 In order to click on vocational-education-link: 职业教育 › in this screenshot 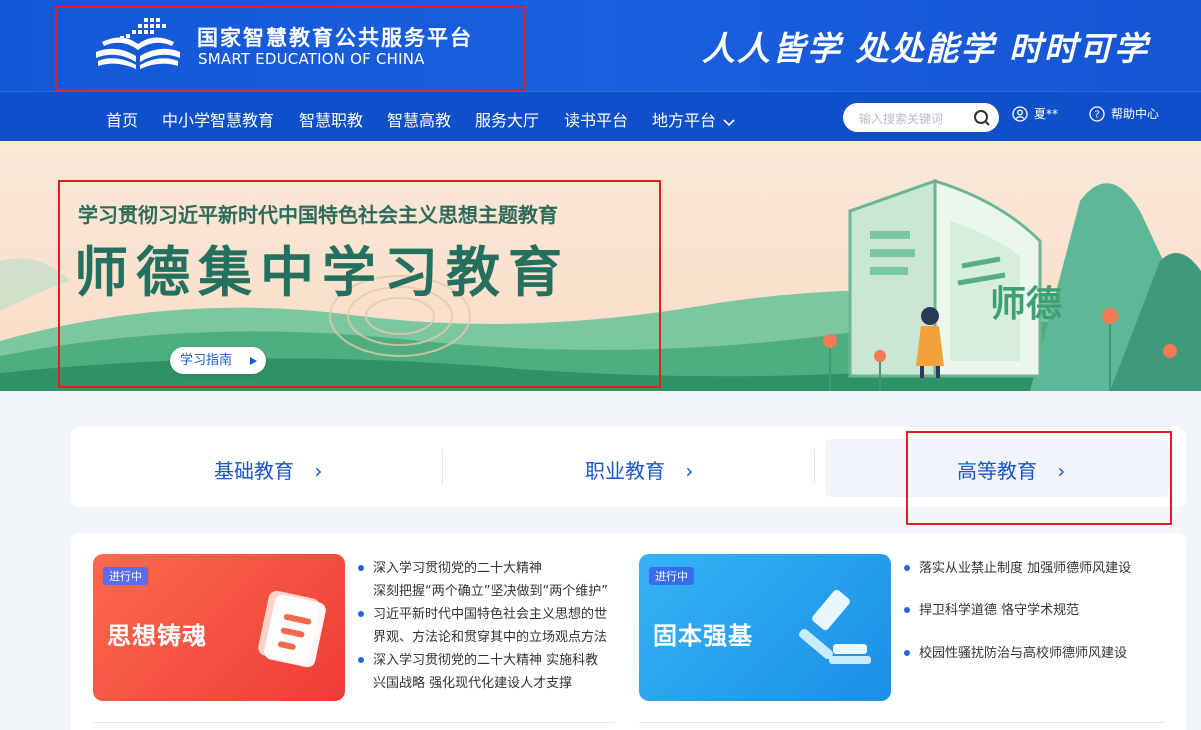, I will do `click(639, 469)`.